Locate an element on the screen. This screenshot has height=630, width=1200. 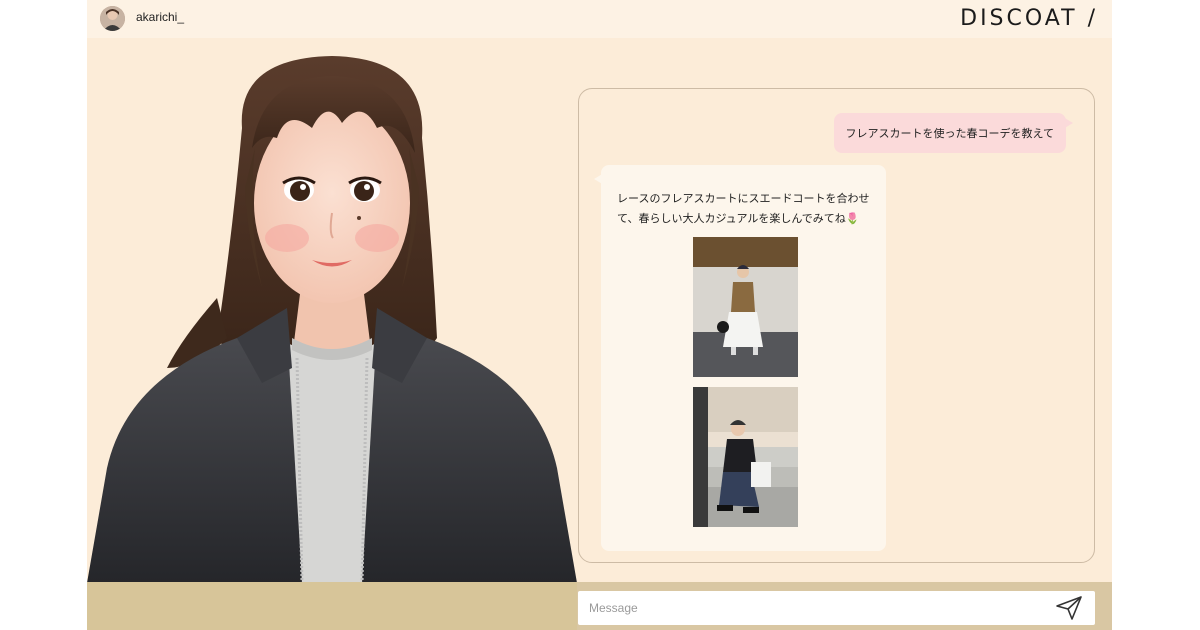
character-overlay is located at coordinates (332, 606).